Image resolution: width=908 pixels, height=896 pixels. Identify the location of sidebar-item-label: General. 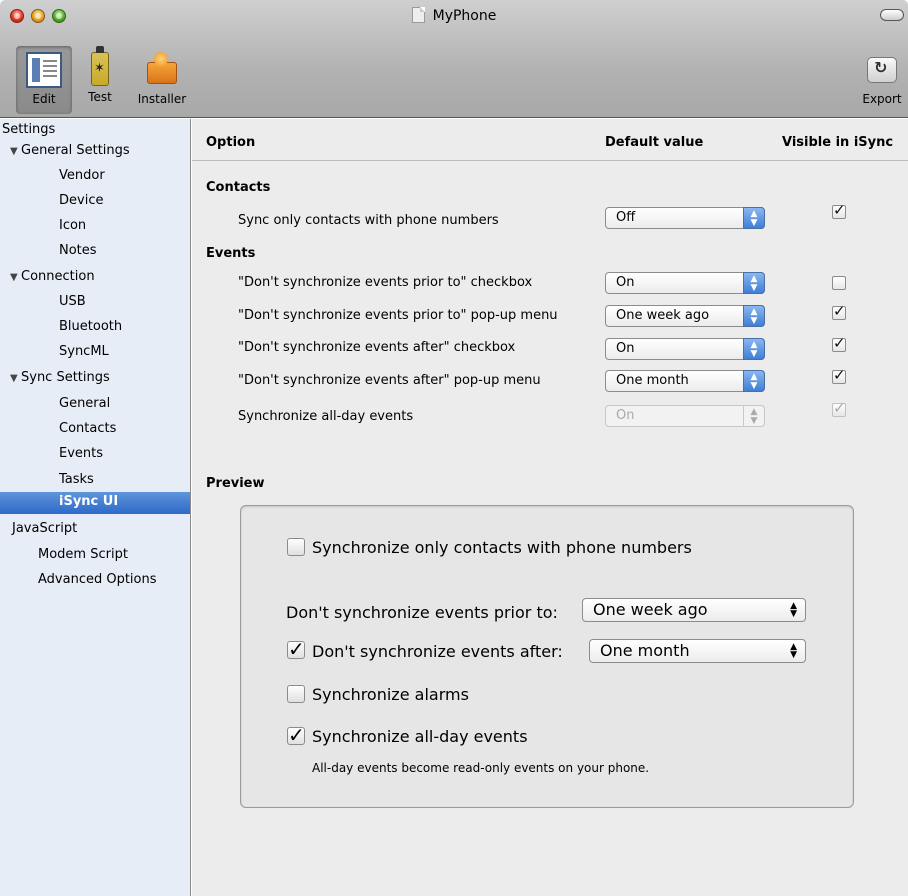
(85, 403).